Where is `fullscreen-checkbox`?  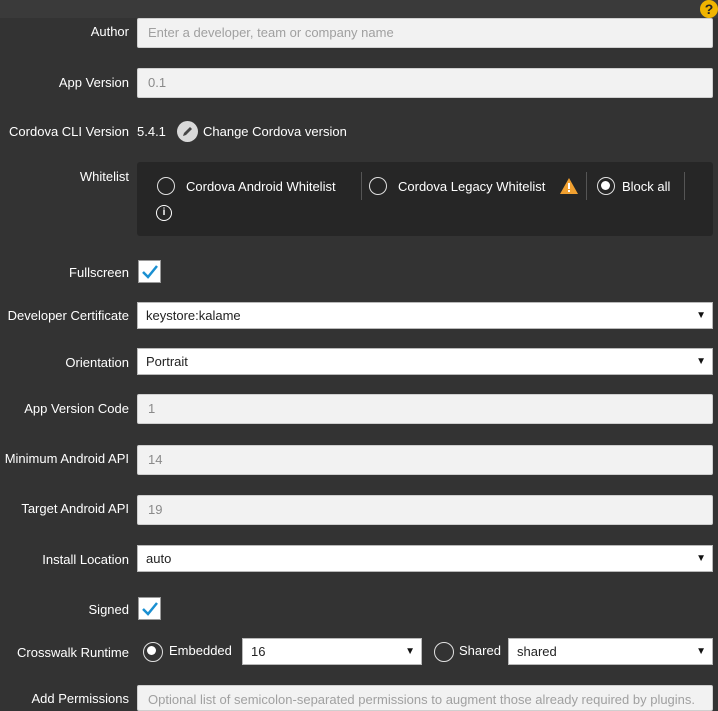
fullscreen-checkbox is located at coordinates (149, 271).